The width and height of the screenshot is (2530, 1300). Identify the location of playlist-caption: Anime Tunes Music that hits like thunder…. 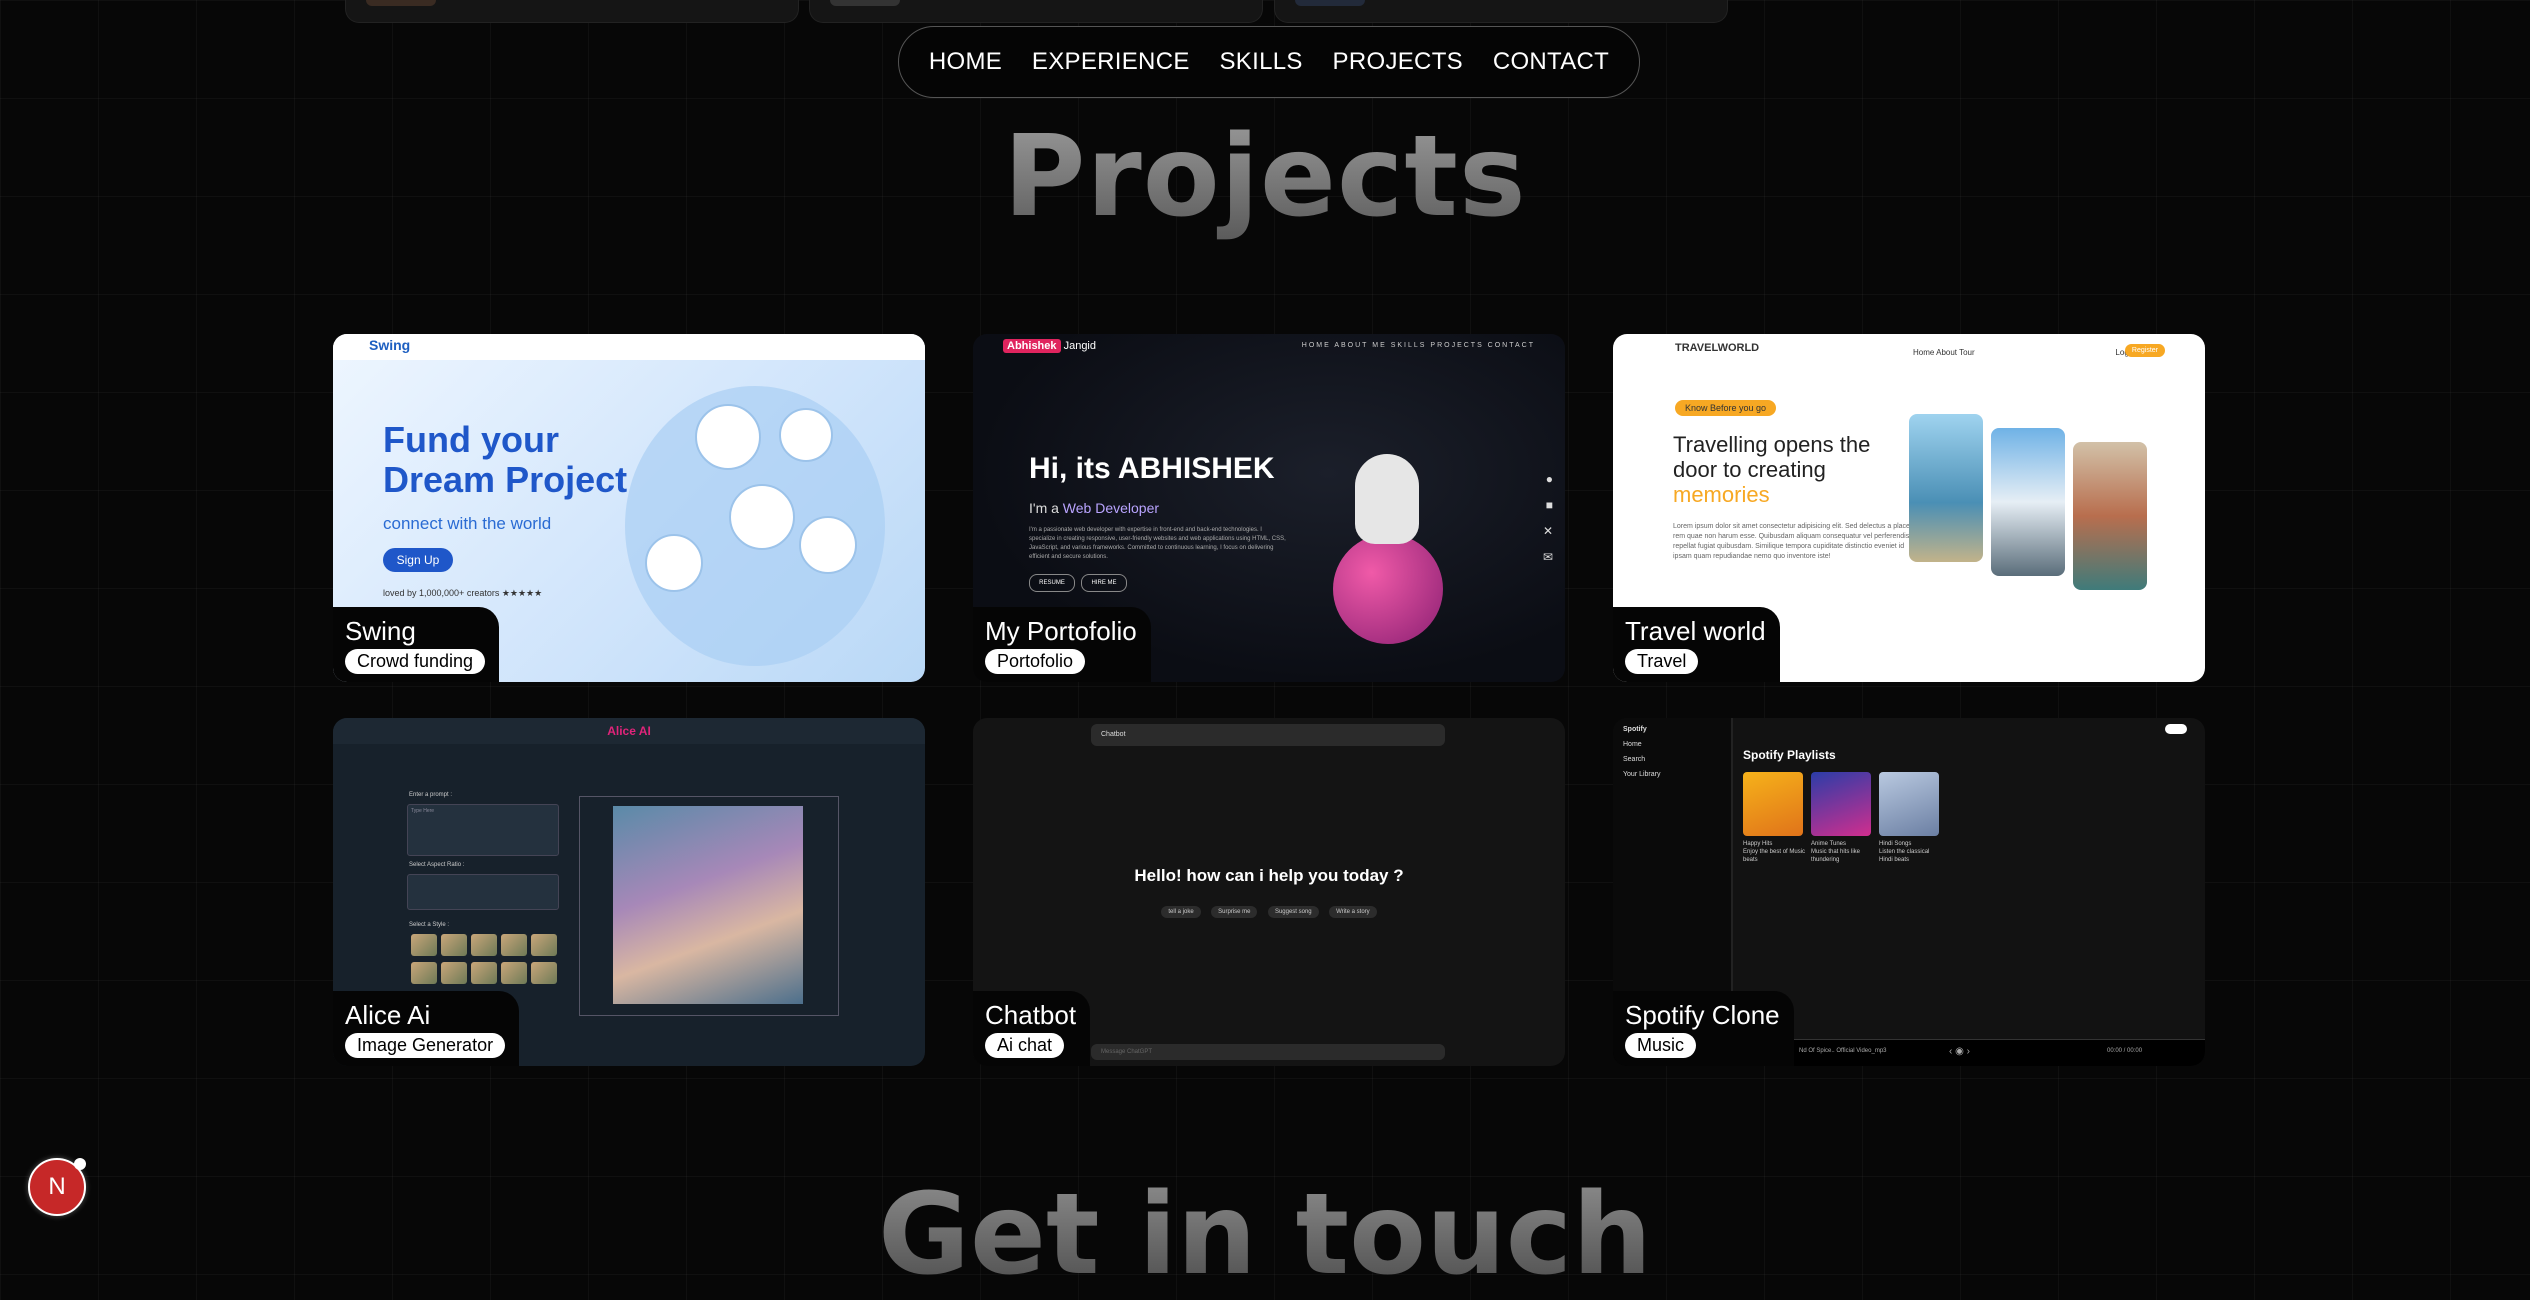
(1843, 852).